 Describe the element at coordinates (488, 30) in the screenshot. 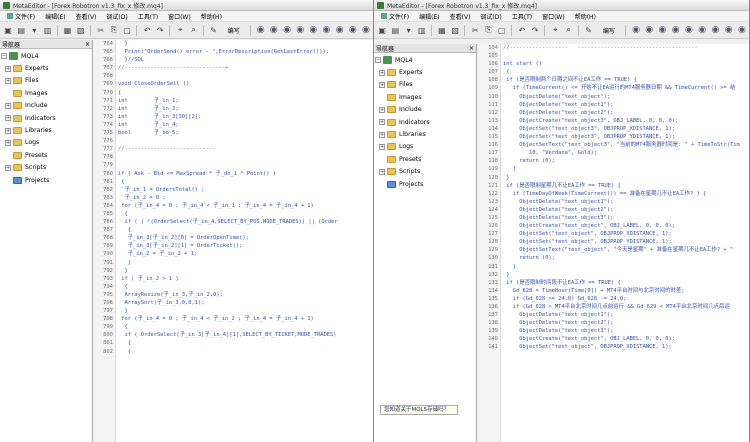

I see `copy-icon: ⎘` at that location.